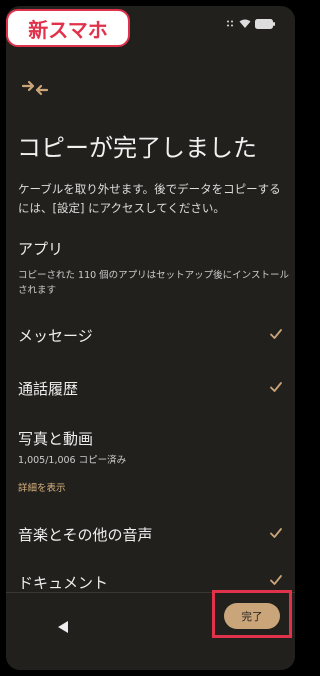 This screenshot has width=320, height=676. I want to click on battery-icon, so click(265, 24).